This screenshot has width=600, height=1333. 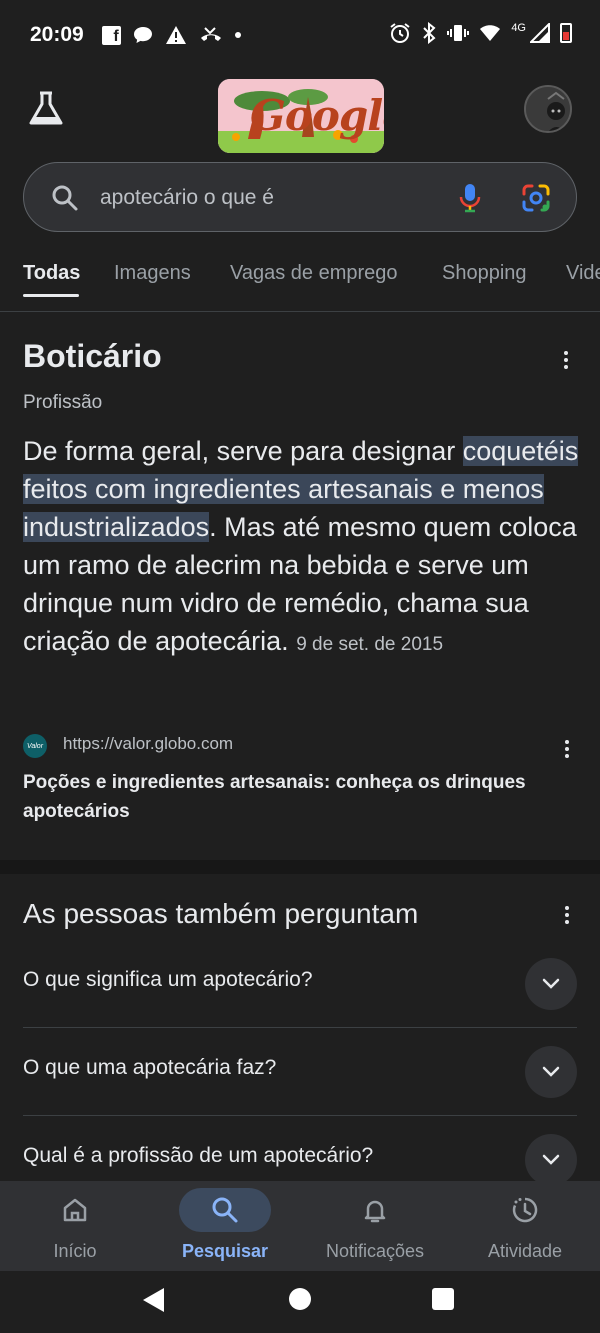 I want to click on tab-vagas-de-emprego: Vagas de emprego, so click(x=314, y=273).